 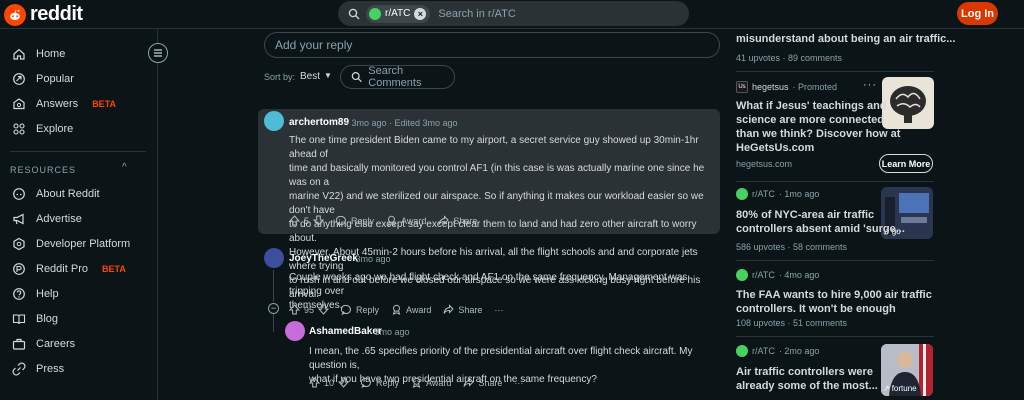 What do you see at coordinates (907, 370) in the screenshot?
I see `post-thumbnail: ↗ fortune` at bounding box center [907, 370].